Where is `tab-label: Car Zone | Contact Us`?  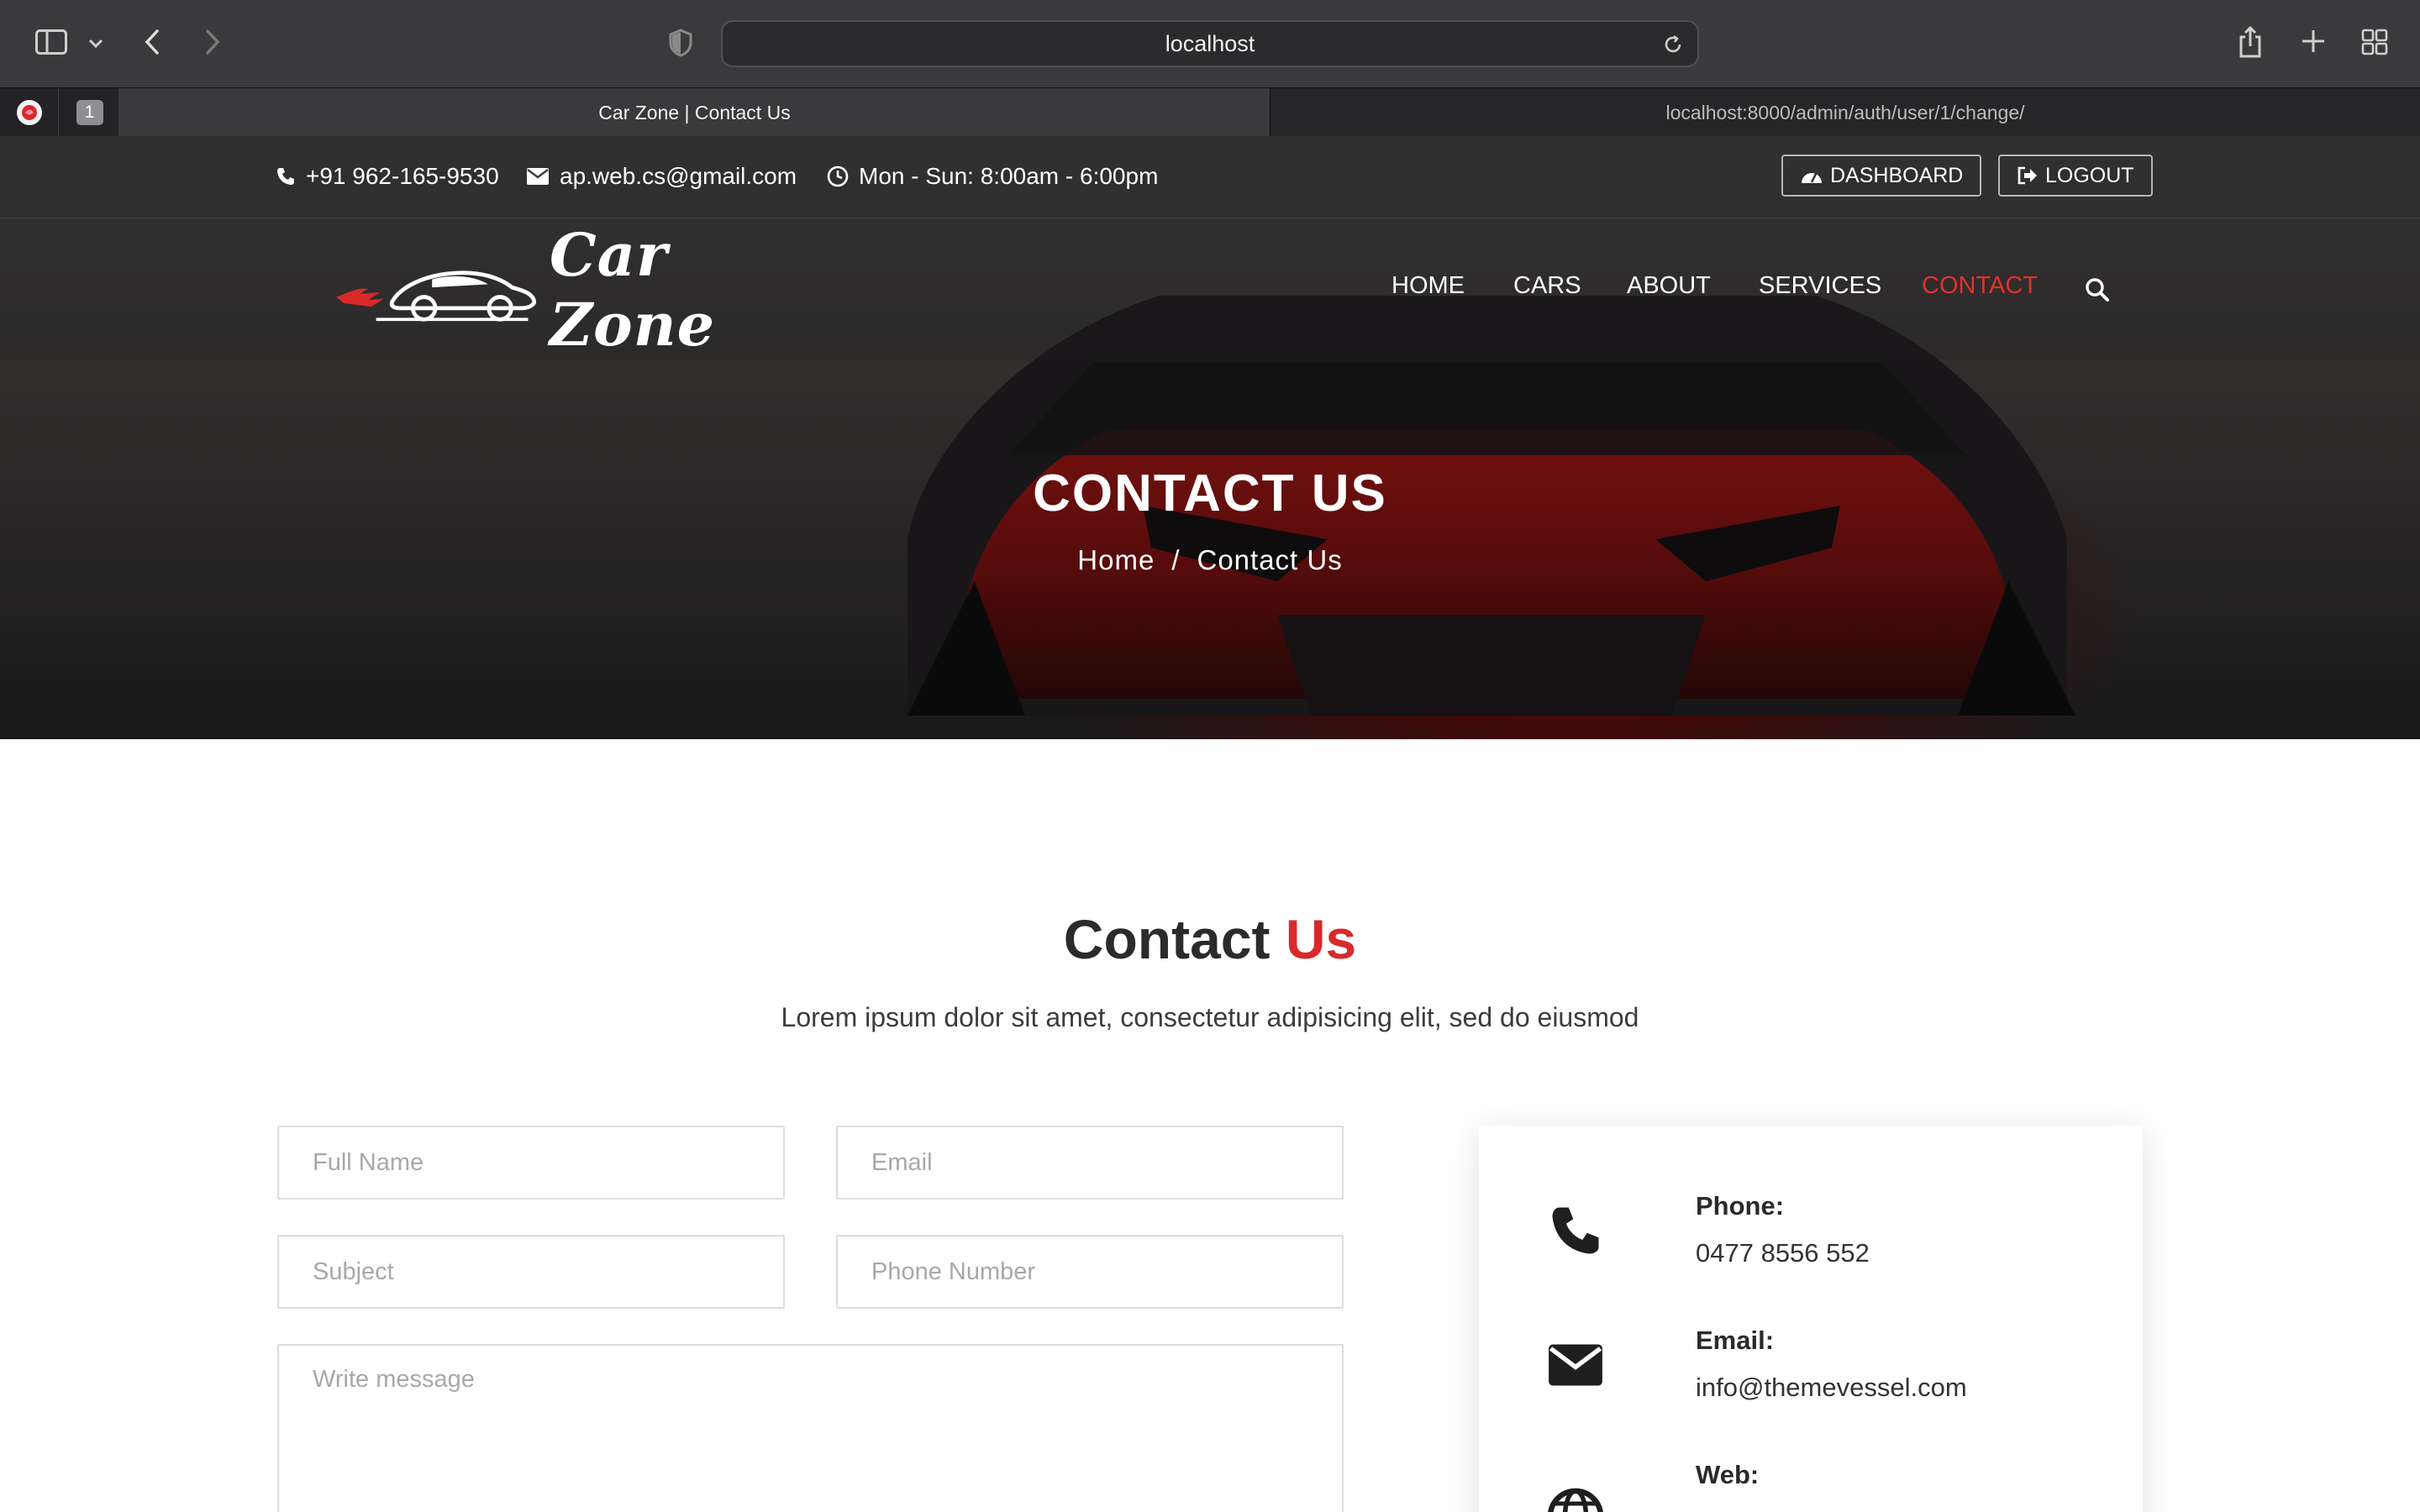
tab-label: Car Zone | Contact Us is located at coordinates (694, 112).